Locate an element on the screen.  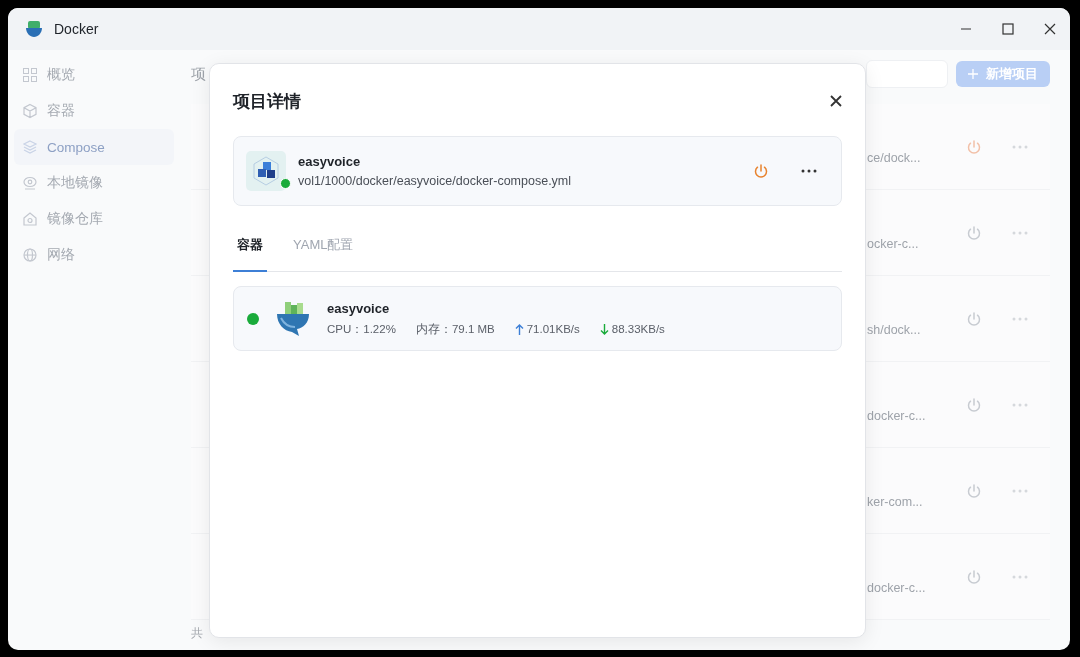
memory-usage: 内存：79.1 MB is located at coordinates (455, 329).